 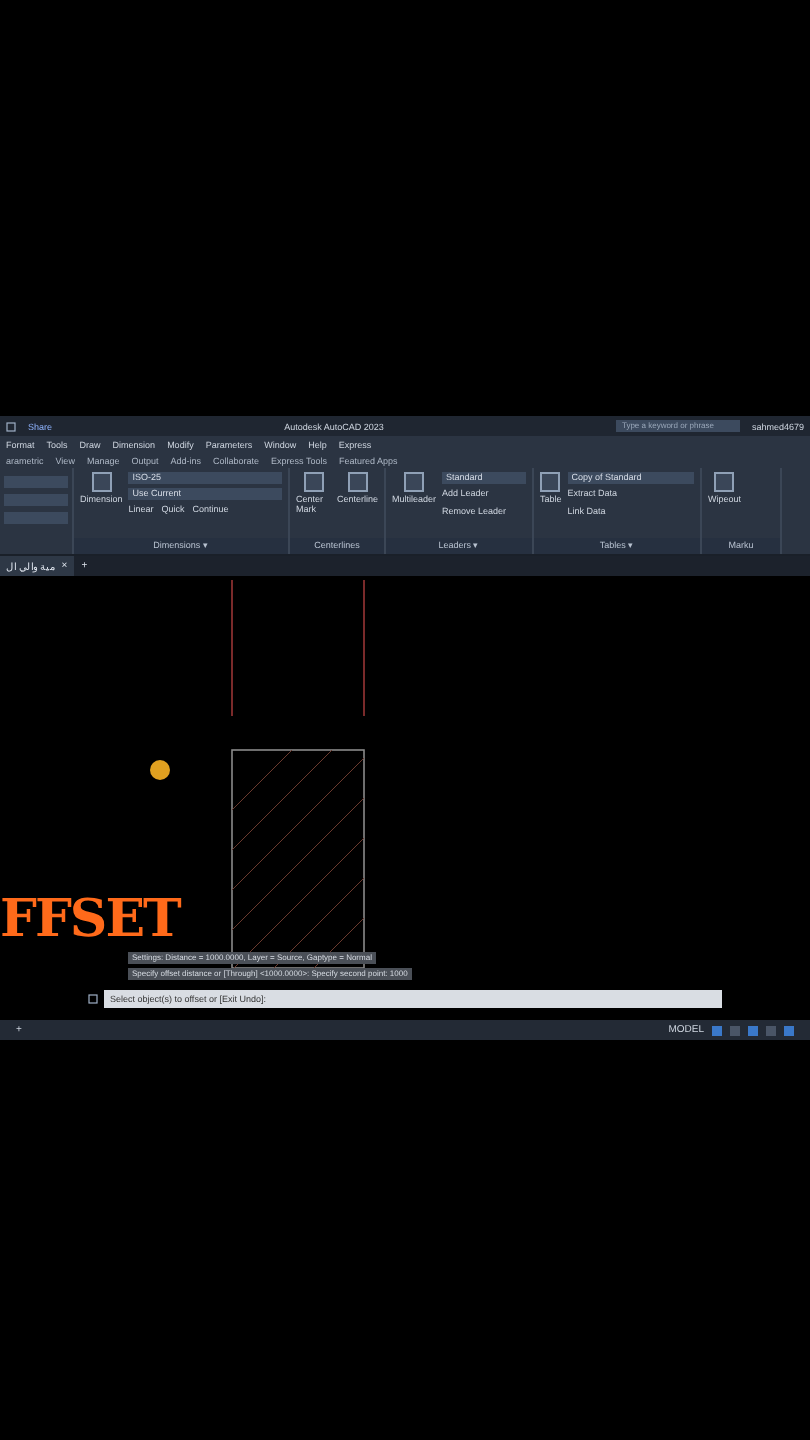 I want to click on cursor-dot, so click(x=160, y=770).